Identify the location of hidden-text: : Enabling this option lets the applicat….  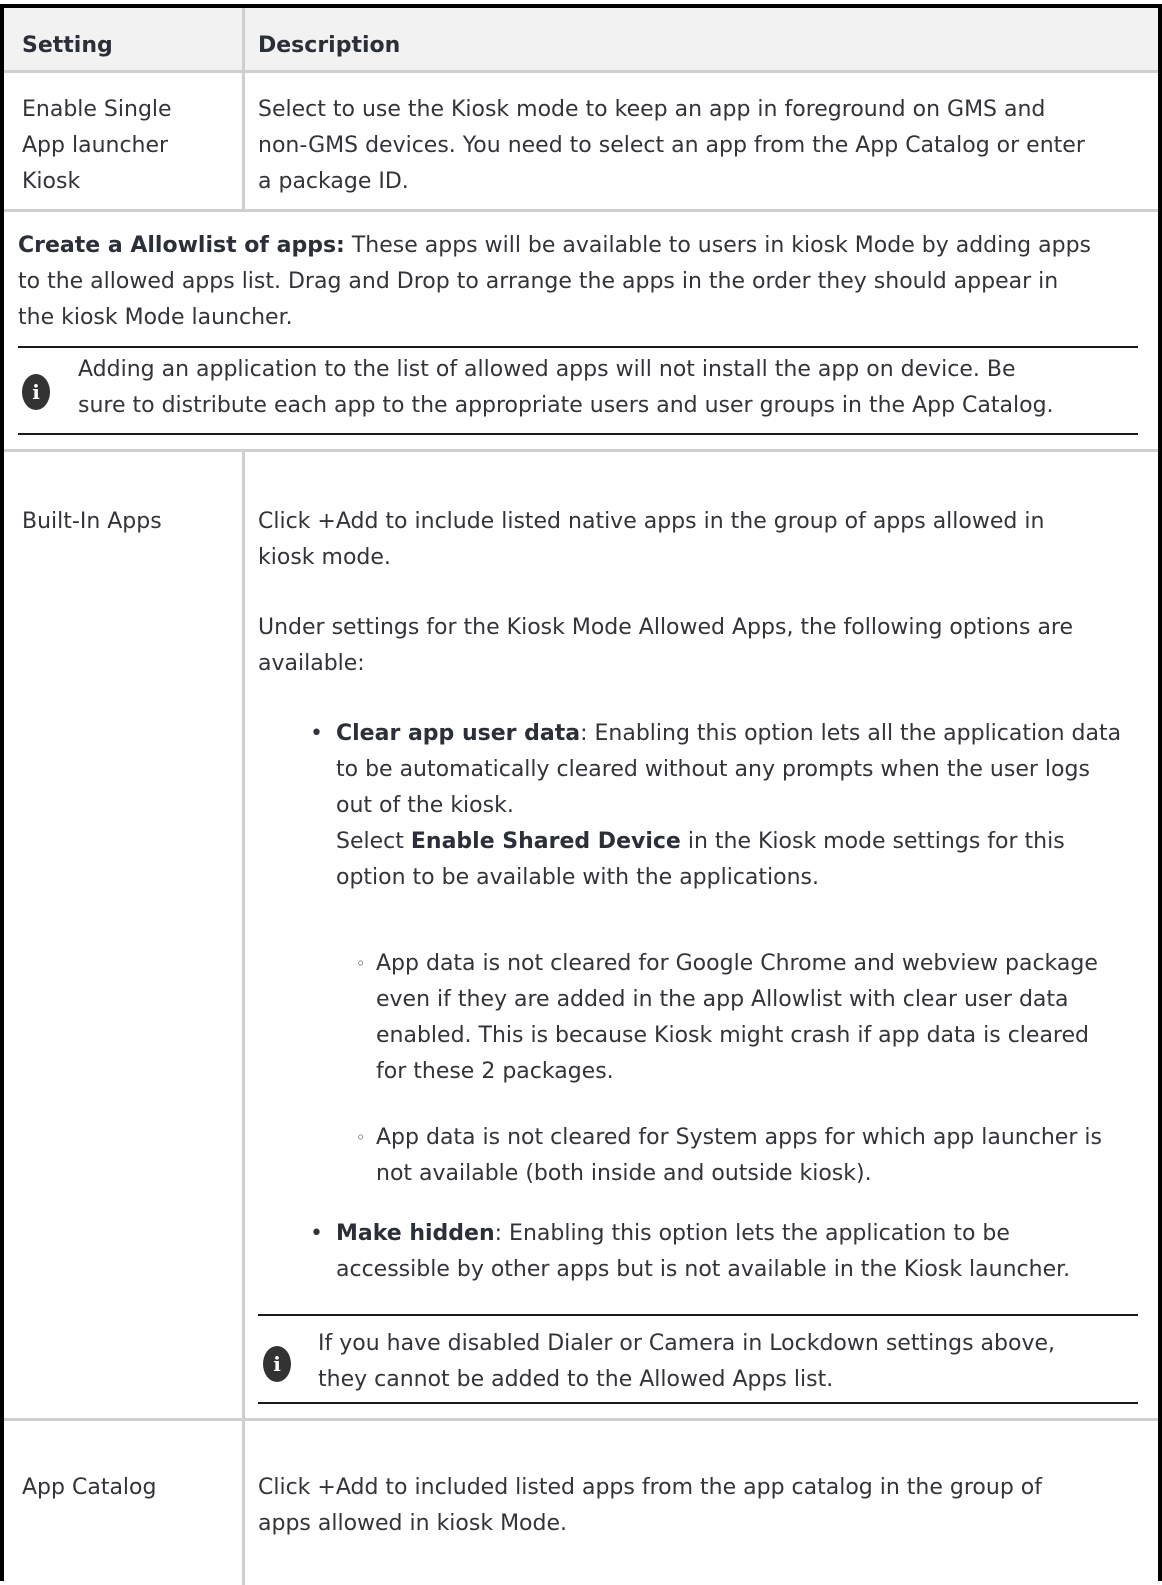
(752, 1233).